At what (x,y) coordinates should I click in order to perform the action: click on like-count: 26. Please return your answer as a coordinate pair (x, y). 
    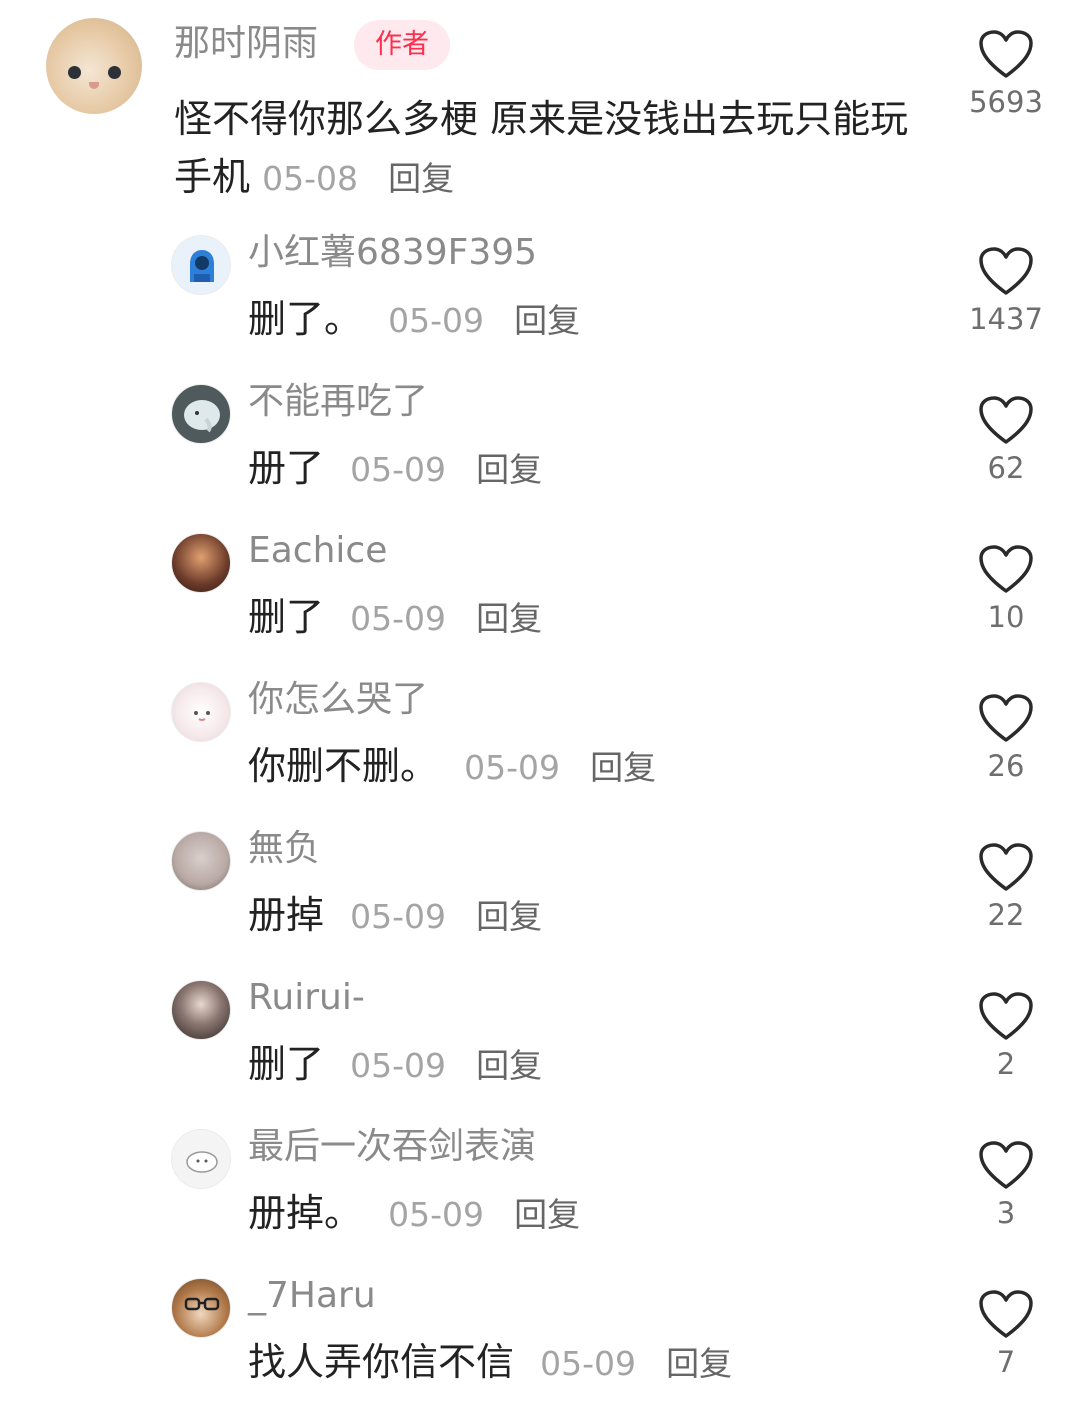
    Looking at the image, I should click on (1006, 766).